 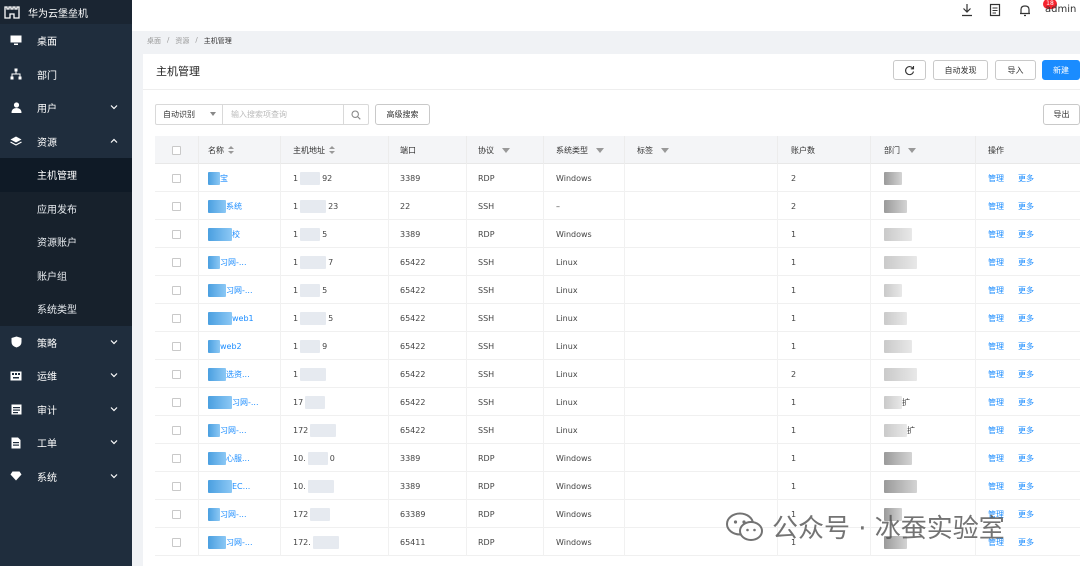 I want to click on table-row: 心服... 10. 0 3389 RDP Windows 1 管理 更多, so click(x=617, y=458).